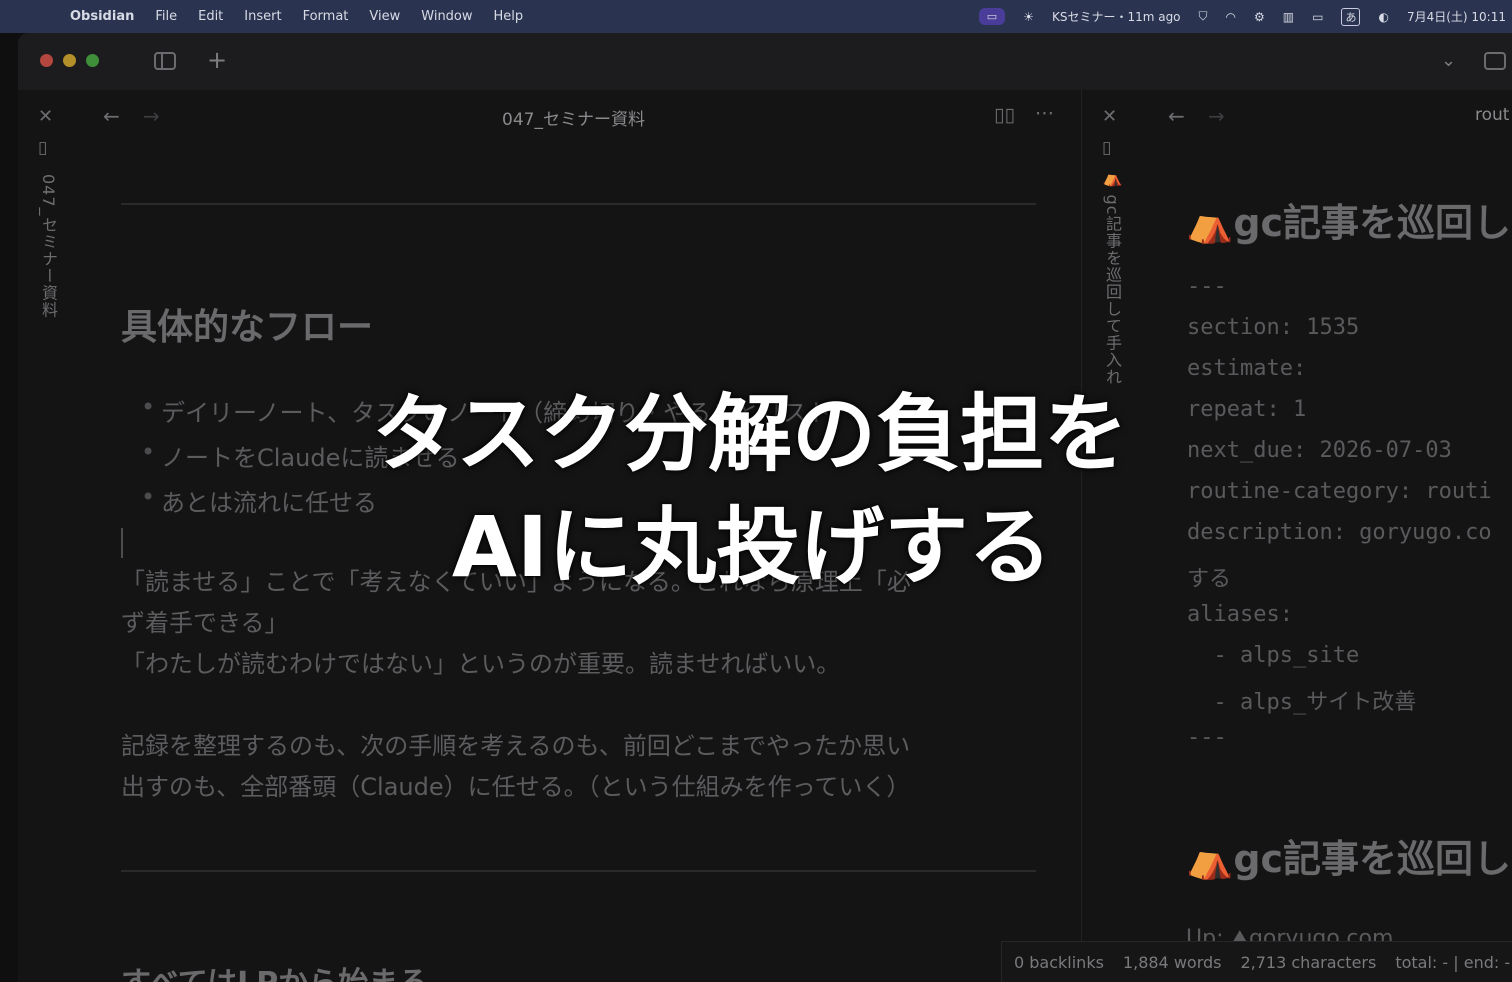 Image resolution: width=1512 pixels, height=982 pixels. I want to click on menu-view: View, so click(384, 16).